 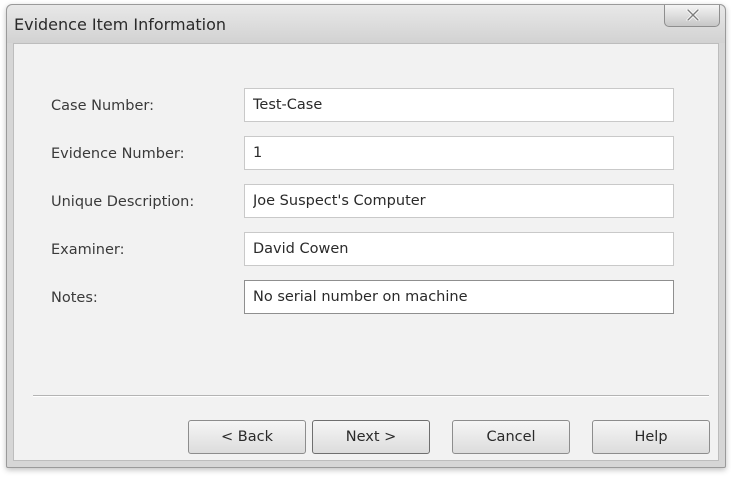 I want to click on case-number-label: Case Number:, so click(x=102, y=106).